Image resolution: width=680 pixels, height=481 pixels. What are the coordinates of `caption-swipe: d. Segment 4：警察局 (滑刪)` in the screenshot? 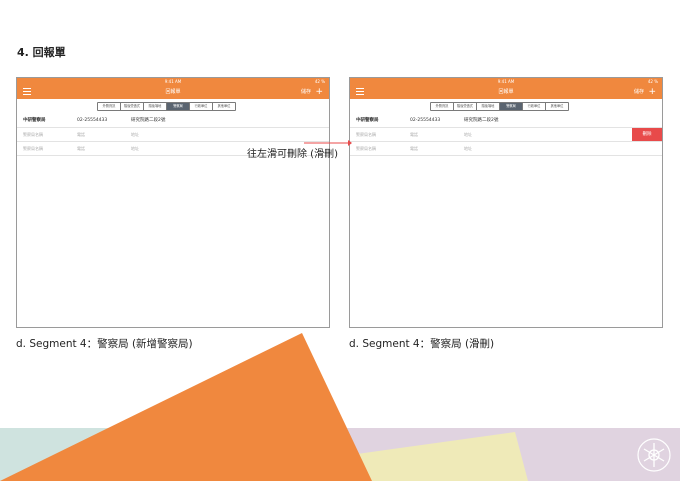 It's located at (422, 344).